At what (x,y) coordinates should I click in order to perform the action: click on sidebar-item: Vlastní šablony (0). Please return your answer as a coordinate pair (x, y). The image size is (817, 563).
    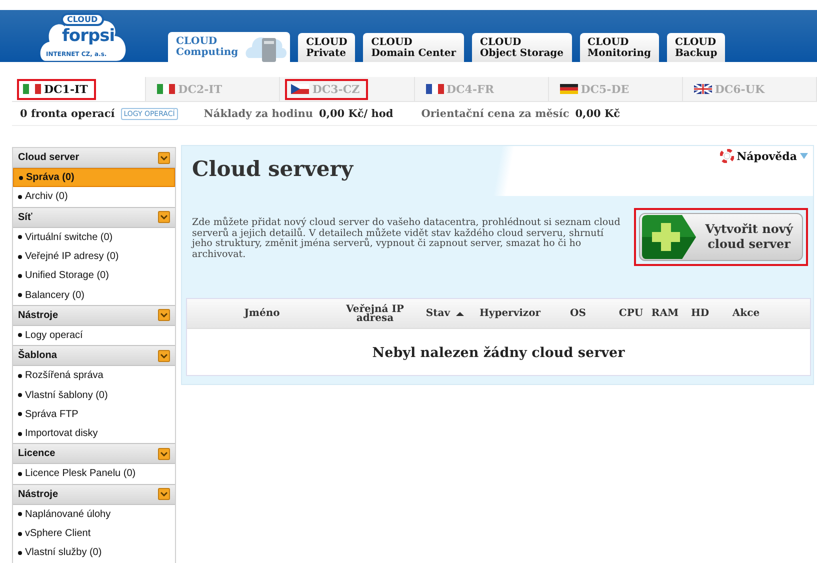
    Looking at the image, I should click on (94, 395).